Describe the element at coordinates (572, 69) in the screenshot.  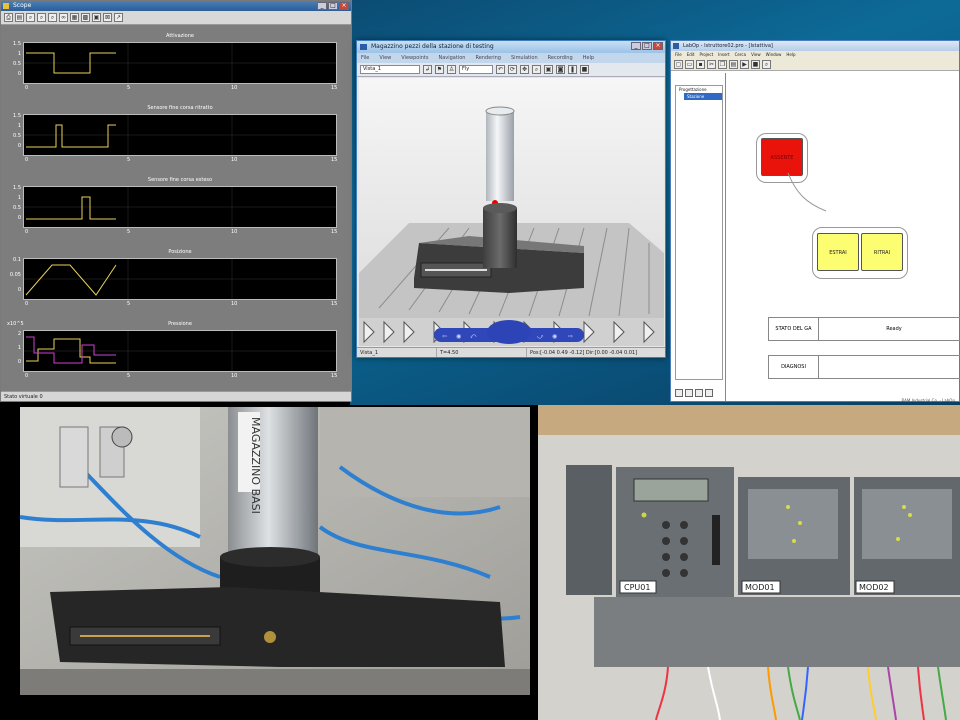
I see `pause-icon: ❚` at that location.